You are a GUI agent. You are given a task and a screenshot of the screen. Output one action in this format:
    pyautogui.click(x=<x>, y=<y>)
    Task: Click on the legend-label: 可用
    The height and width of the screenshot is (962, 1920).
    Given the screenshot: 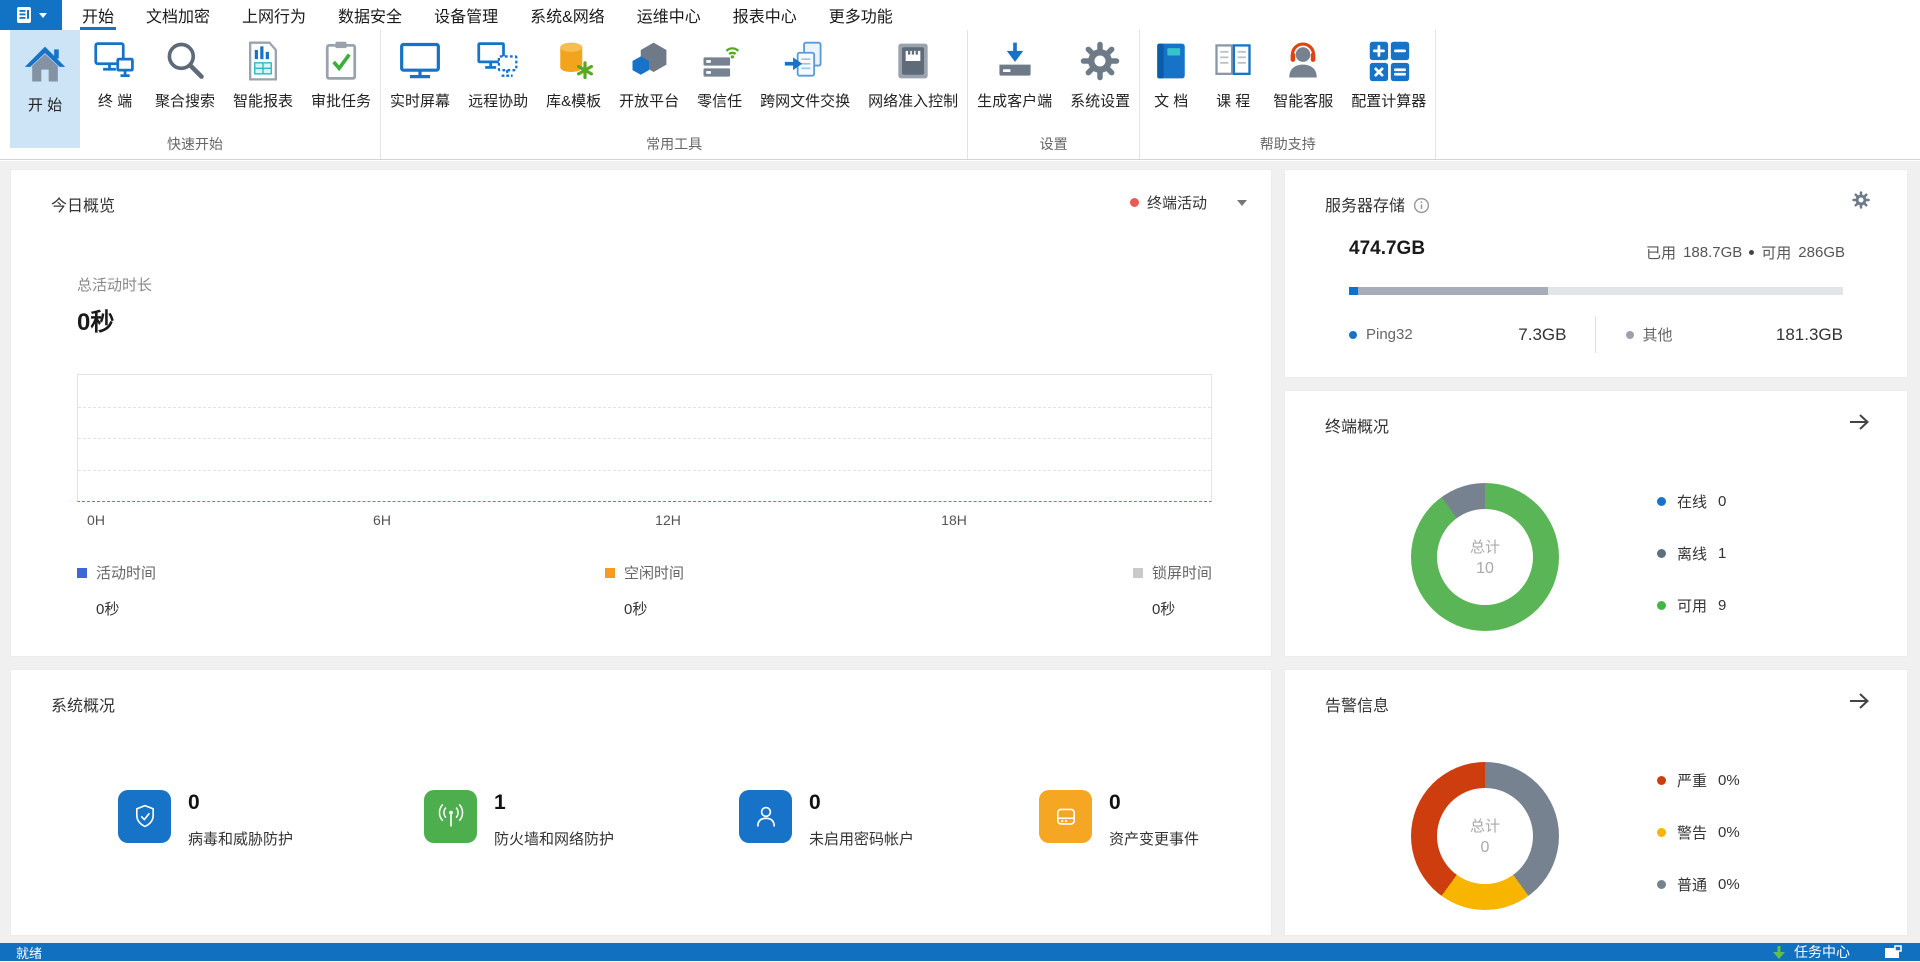 What is the action you would take?
    pyautogui.click(x=1692, y=606)
    